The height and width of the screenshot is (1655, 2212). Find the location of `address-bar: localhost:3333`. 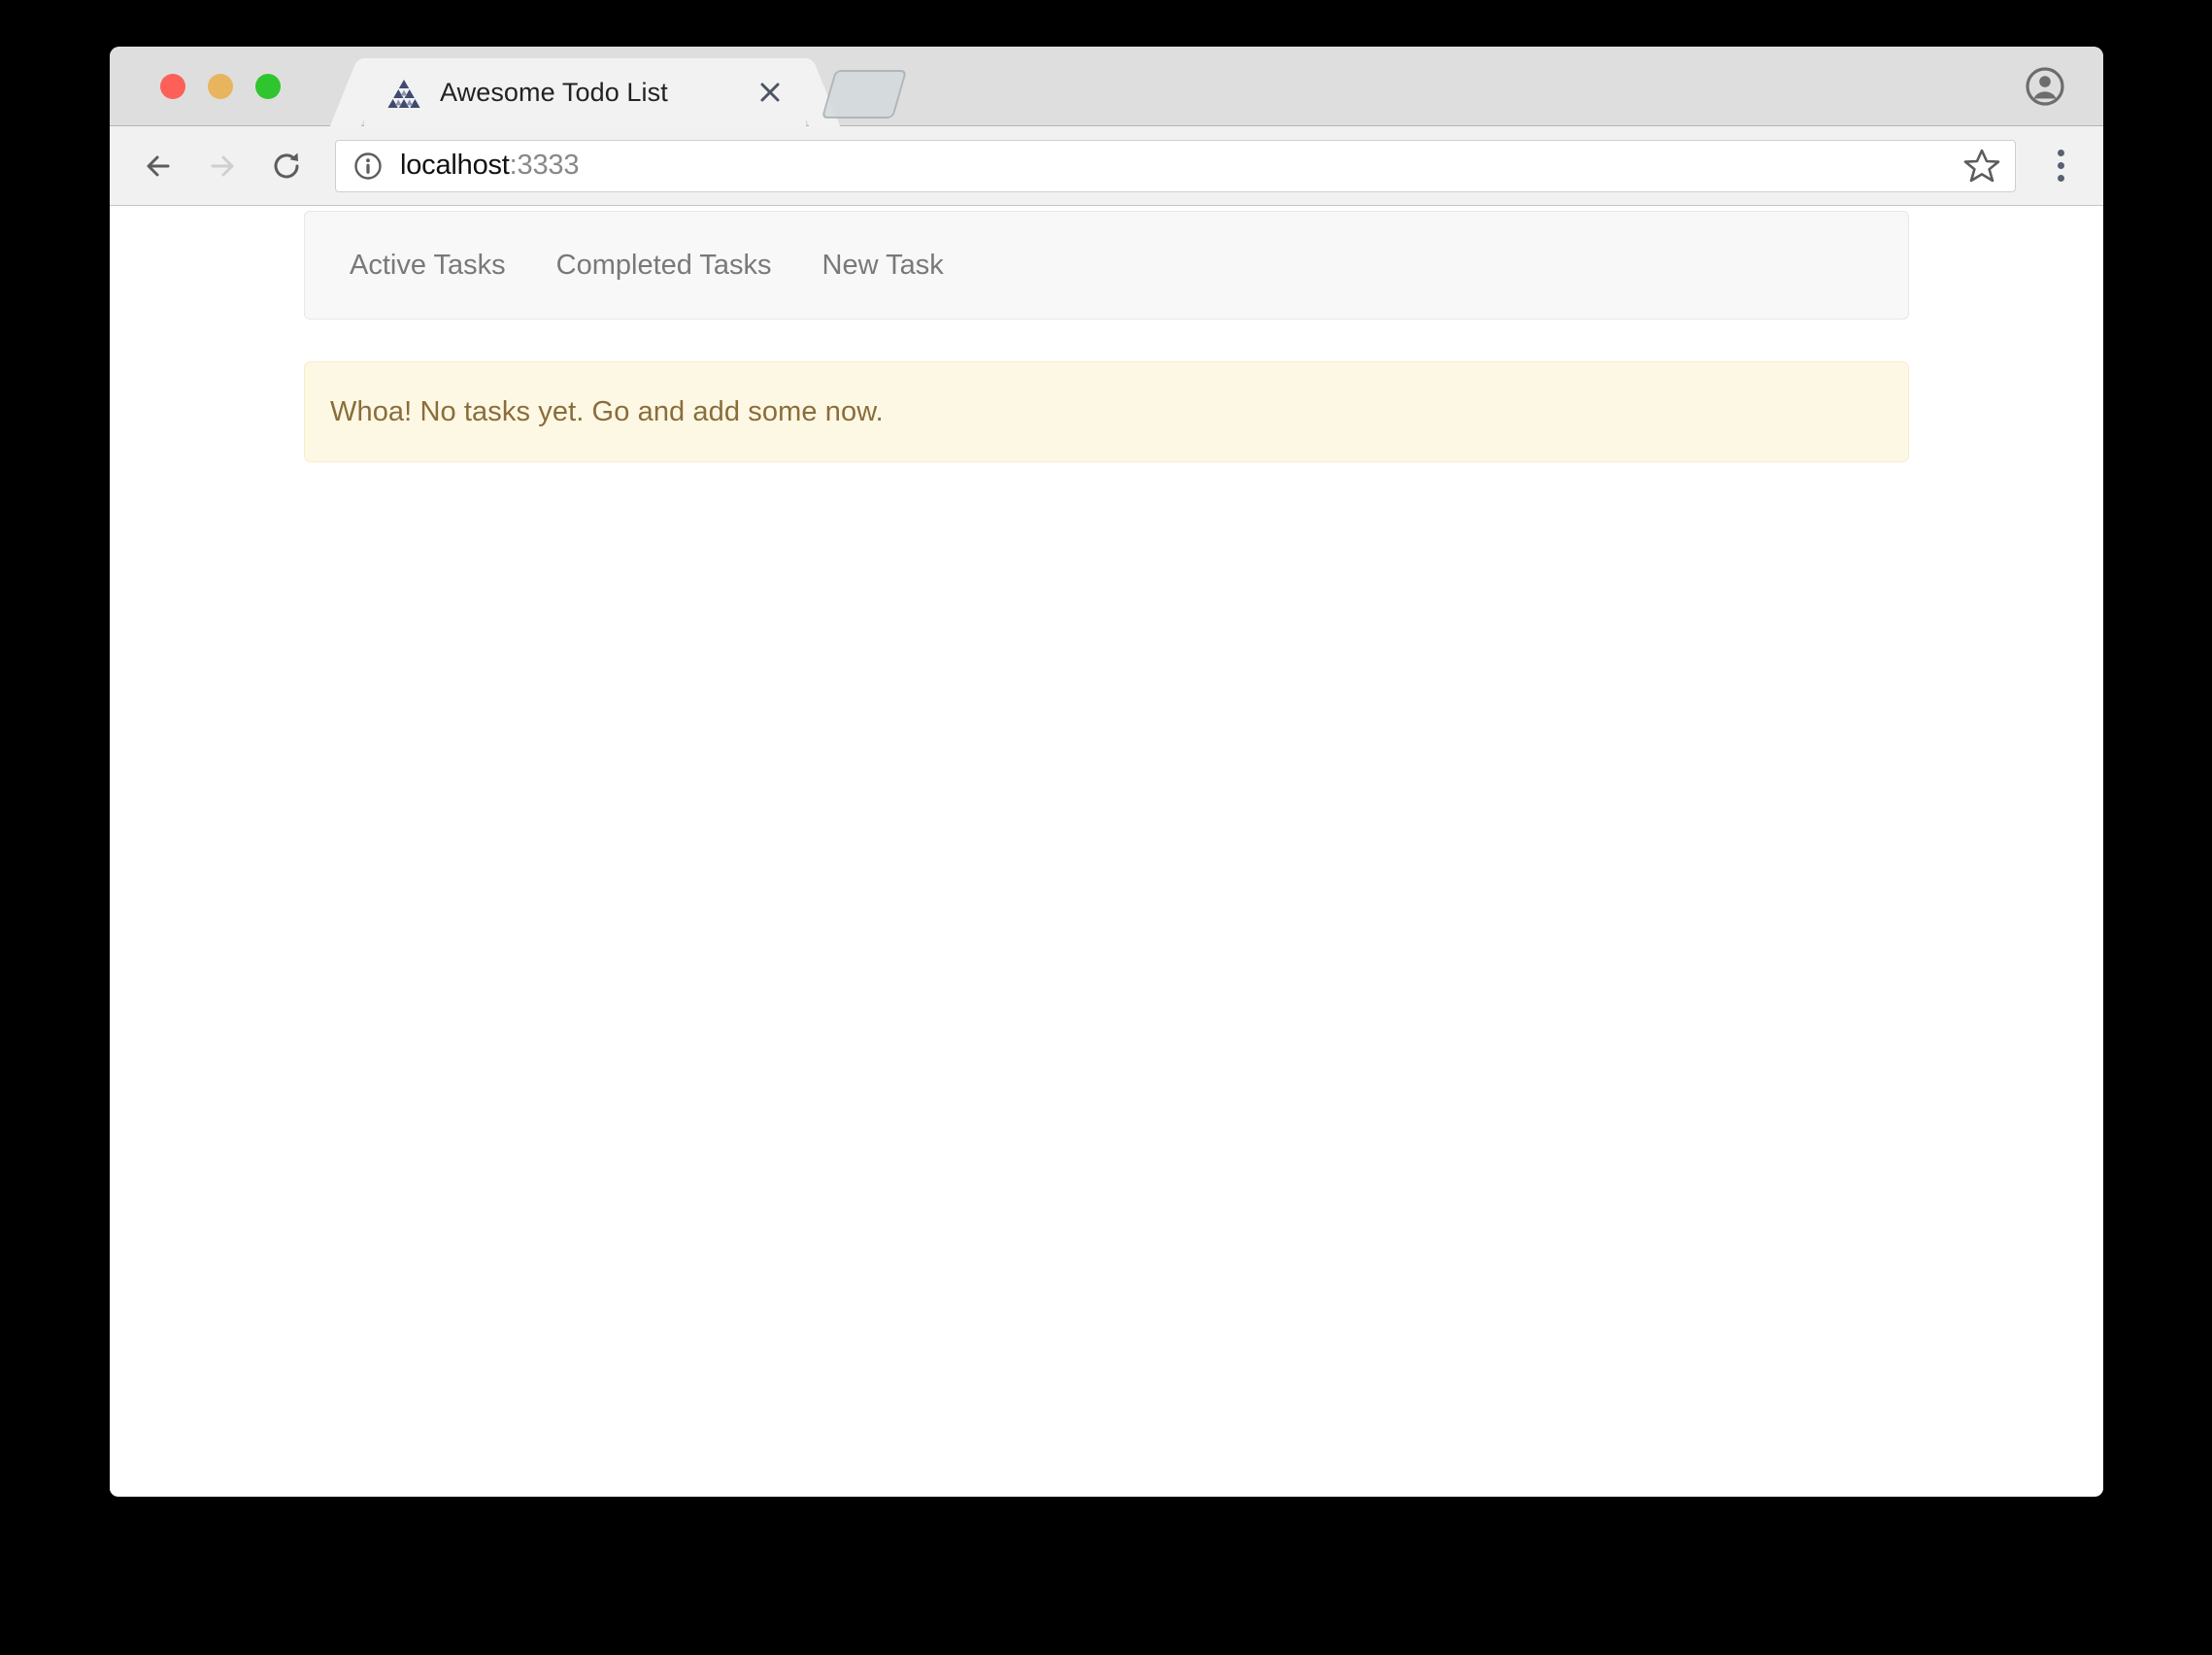

address-bar: localhost:3333 is located at coordinates (1175, 165).